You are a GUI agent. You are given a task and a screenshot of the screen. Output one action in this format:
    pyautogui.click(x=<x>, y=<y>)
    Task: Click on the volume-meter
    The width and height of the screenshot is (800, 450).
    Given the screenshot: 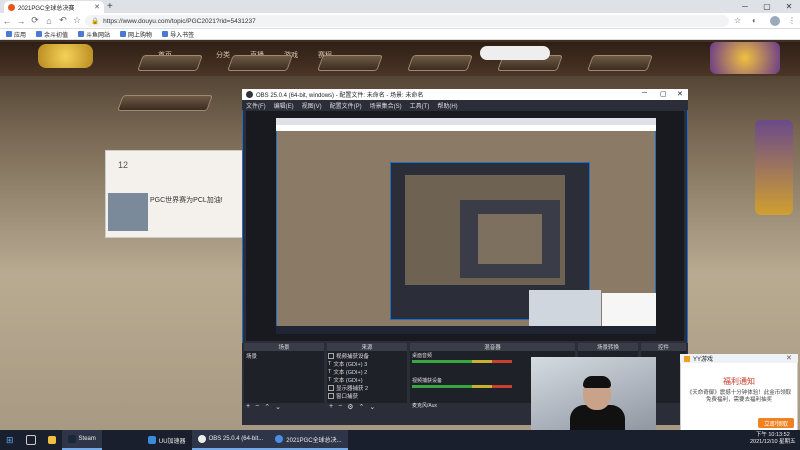 What is the action you would take?
    pyautogui.click(x=462, y=386)
    